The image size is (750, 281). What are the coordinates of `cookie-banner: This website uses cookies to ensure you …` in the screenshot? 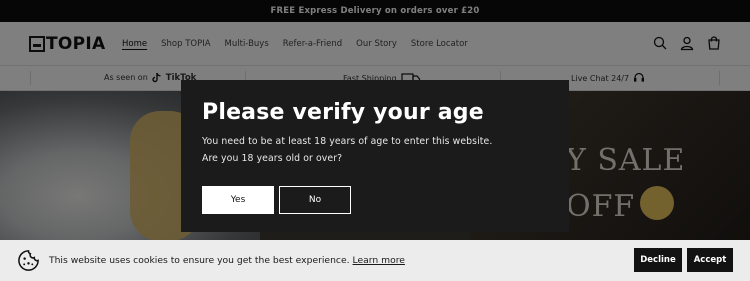 It's located at (375, 260).